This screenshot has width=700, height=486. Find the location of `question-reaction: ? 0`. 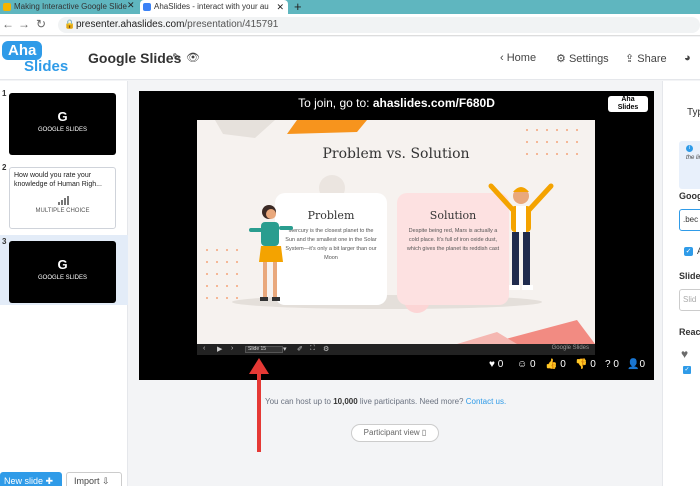

question-reaction: ? 0 is located at coordinates (612, 364).